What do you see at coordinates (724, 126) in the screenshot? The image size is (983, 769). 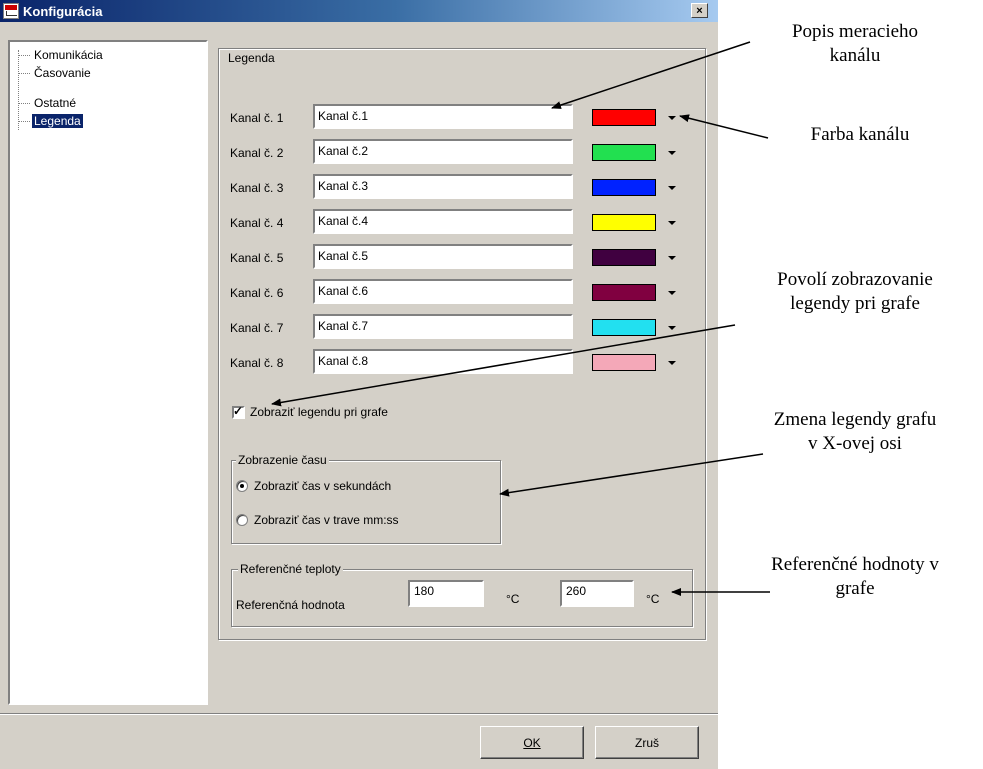 I see `arrow-channel-color` at bounding box center [724, 126].